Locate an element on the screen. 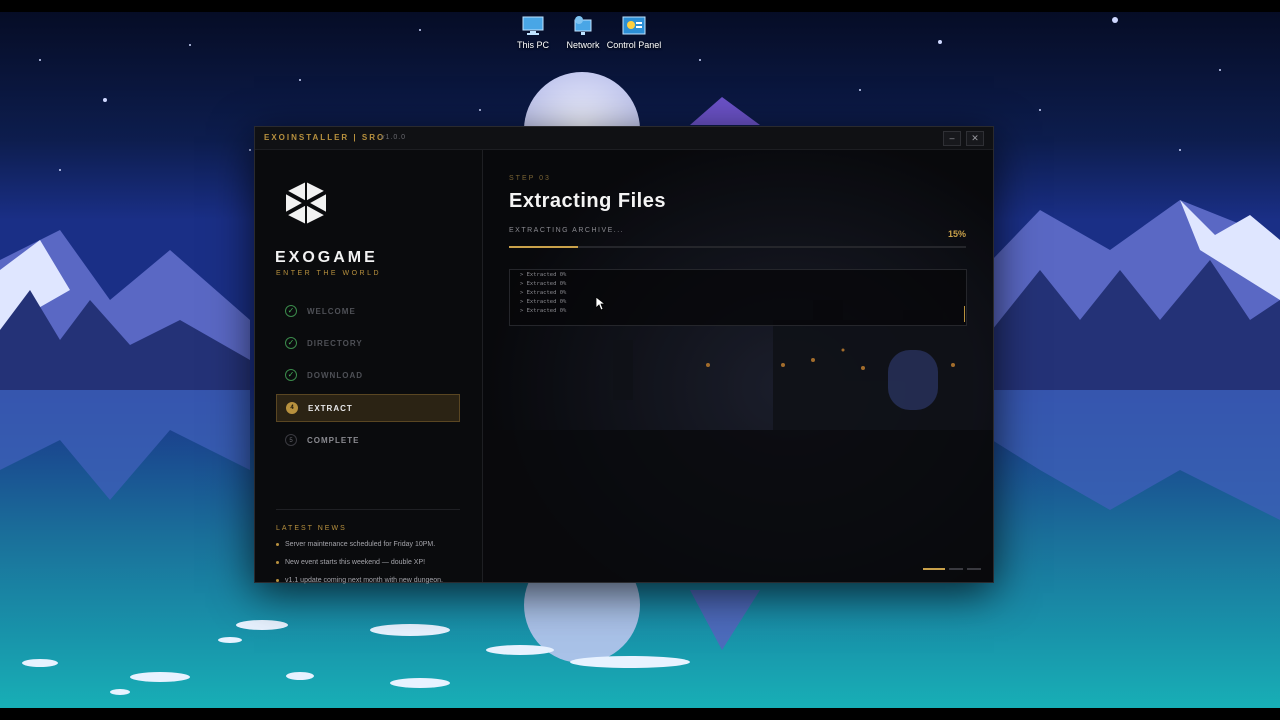 This screenshot has height=720, width=1280. step-extract: 4 EXTRACT is located at coordinates (368, 408).